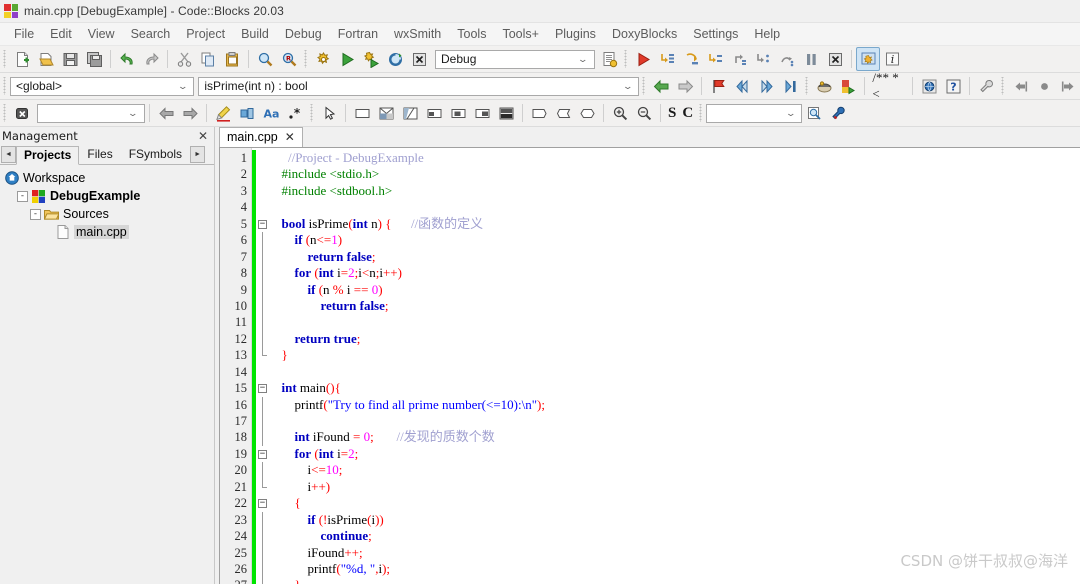  I want to click on debug-next-line-button, so click(691, 59).